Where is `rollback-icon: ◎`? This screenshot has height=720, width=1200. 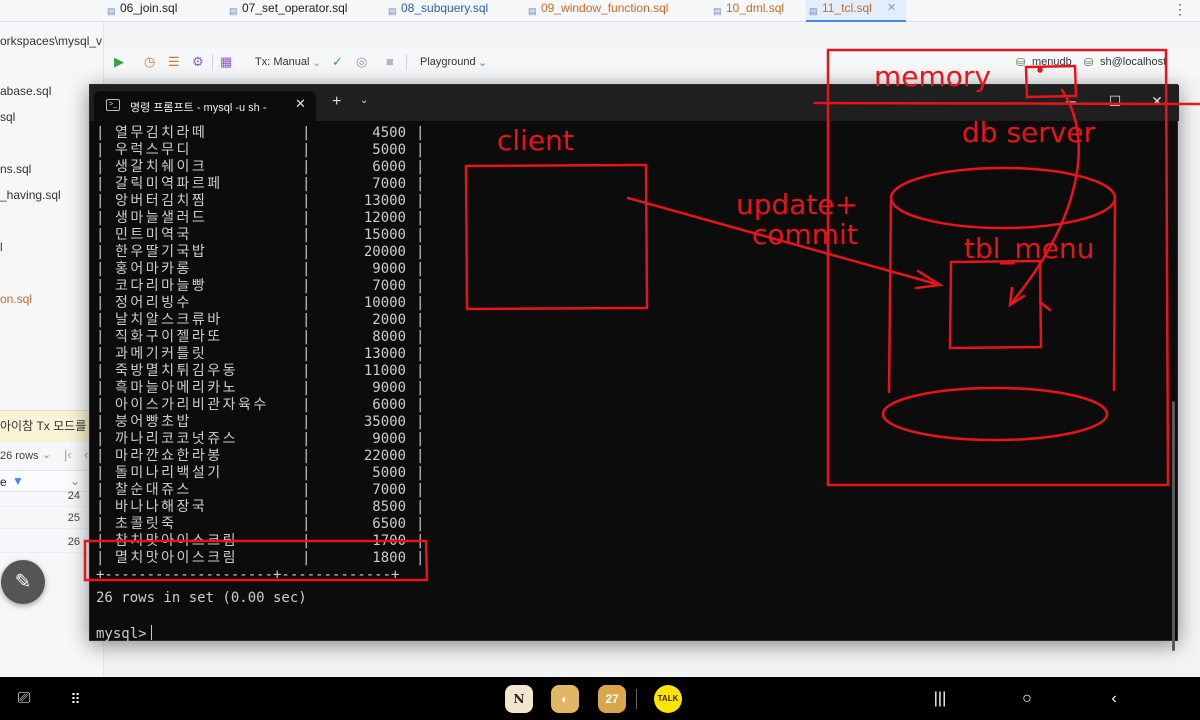 rollback-icon: ◎ is located at coordinates (361, 62).